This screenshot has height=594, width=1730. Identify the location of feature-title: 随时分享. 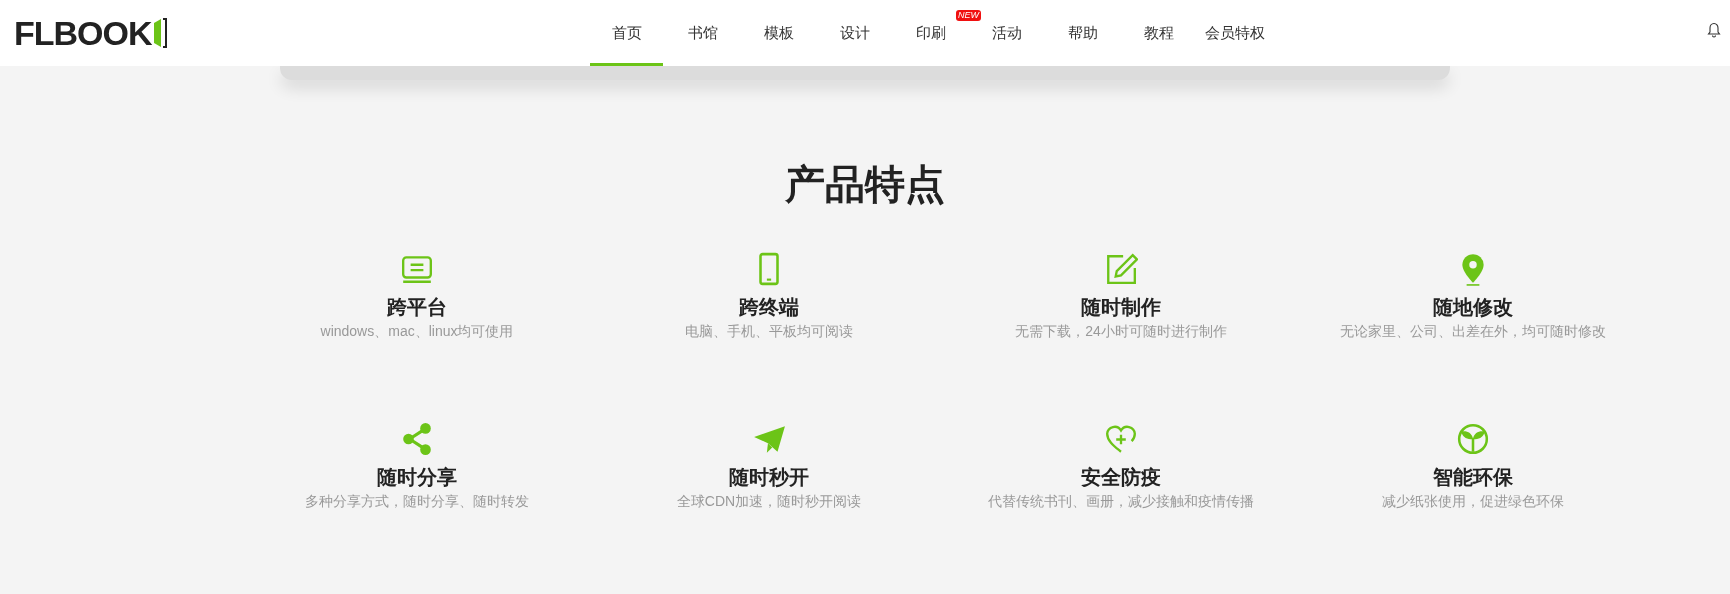
(417, 477).